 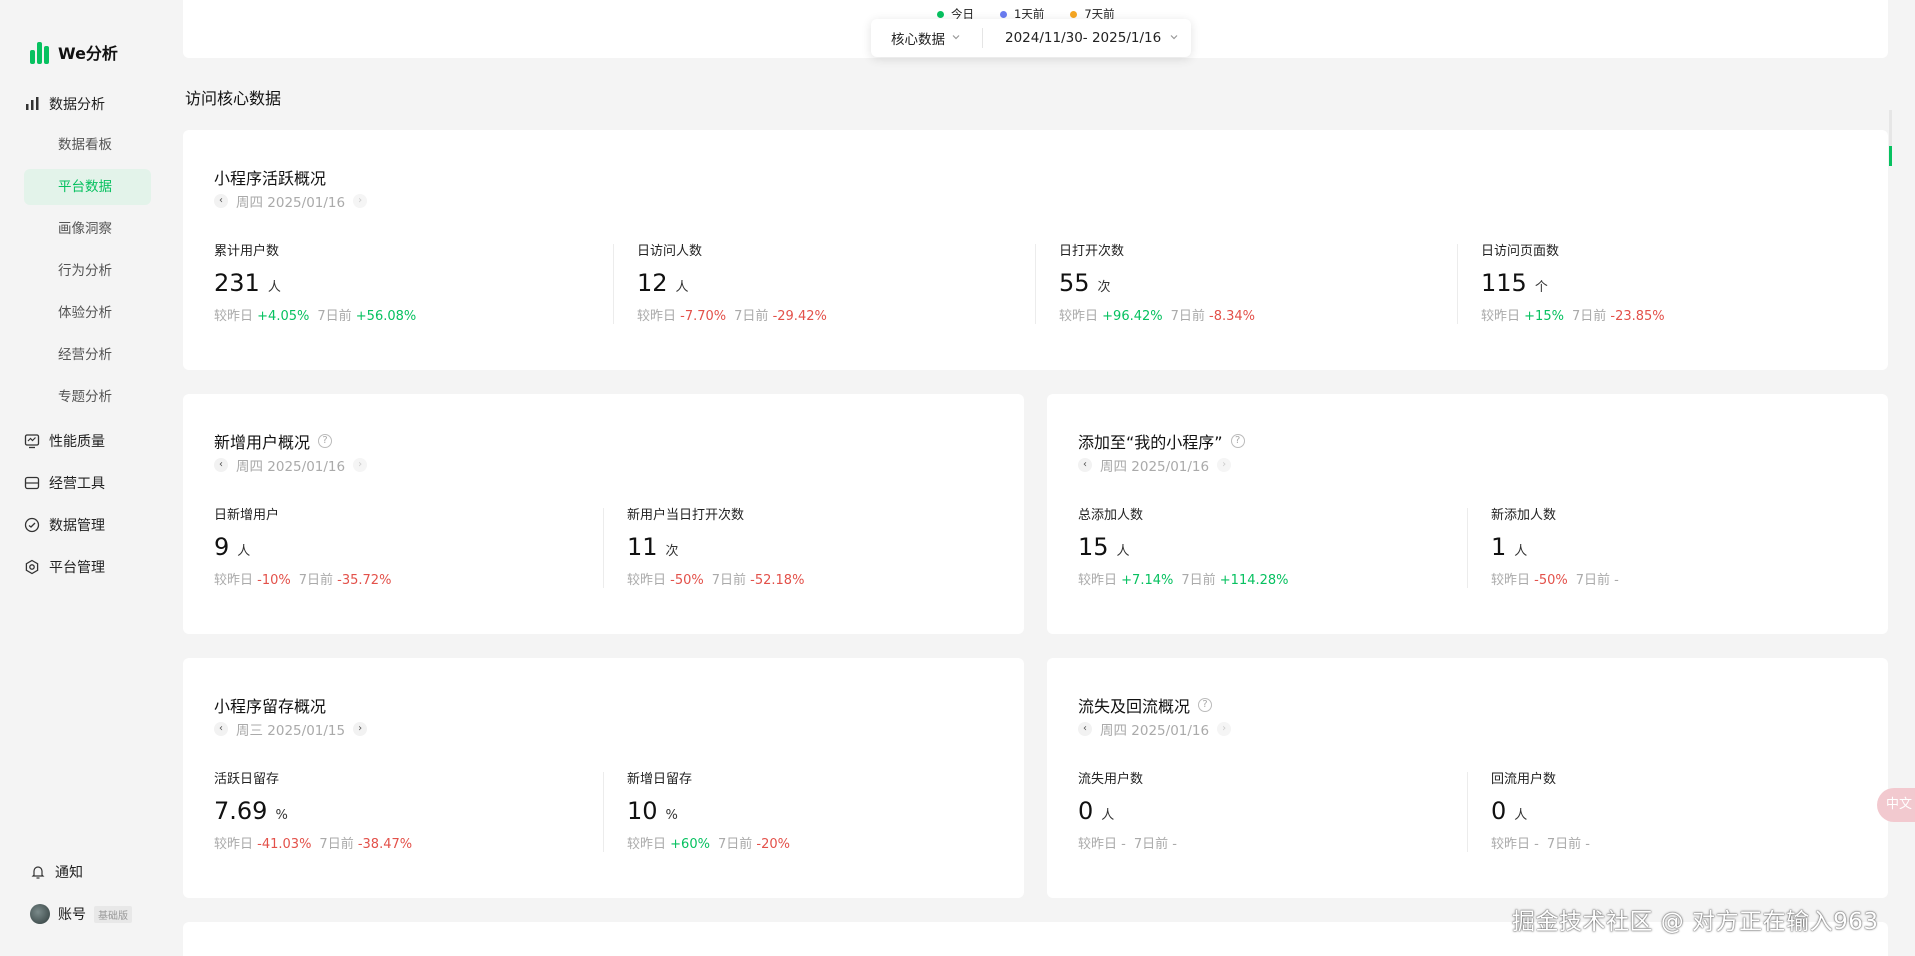 I want to click on sidebar-item-topics: 专题分析, so click(x=87, y=397).